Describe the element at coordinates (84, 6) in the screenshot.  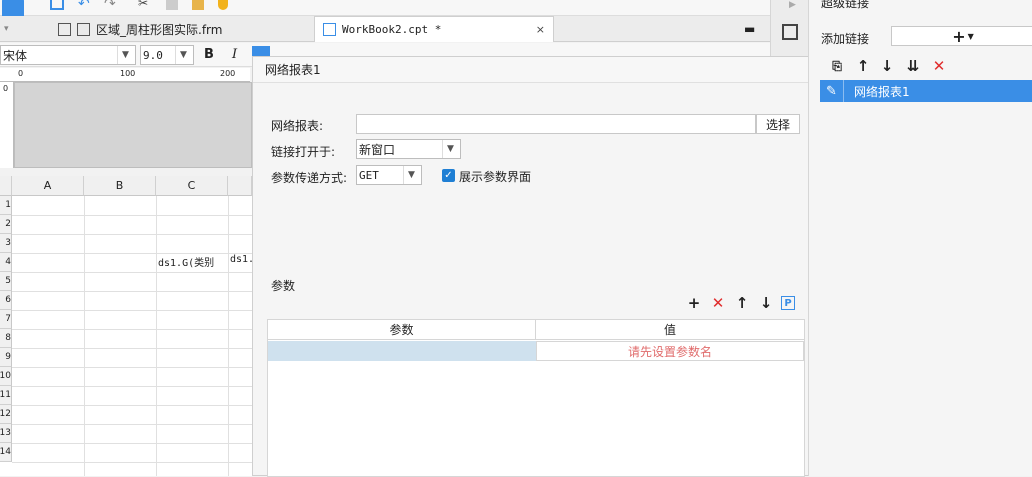
I see `undo-icon: ↶` at that location.